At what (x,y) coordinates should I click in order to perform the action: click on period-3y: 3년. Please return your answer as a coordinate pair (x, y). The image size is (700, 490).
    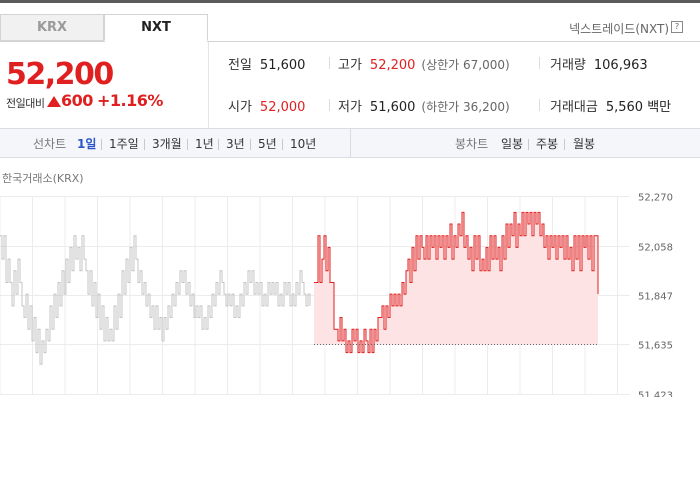
    Looking at the image, I should click on (235, 143).